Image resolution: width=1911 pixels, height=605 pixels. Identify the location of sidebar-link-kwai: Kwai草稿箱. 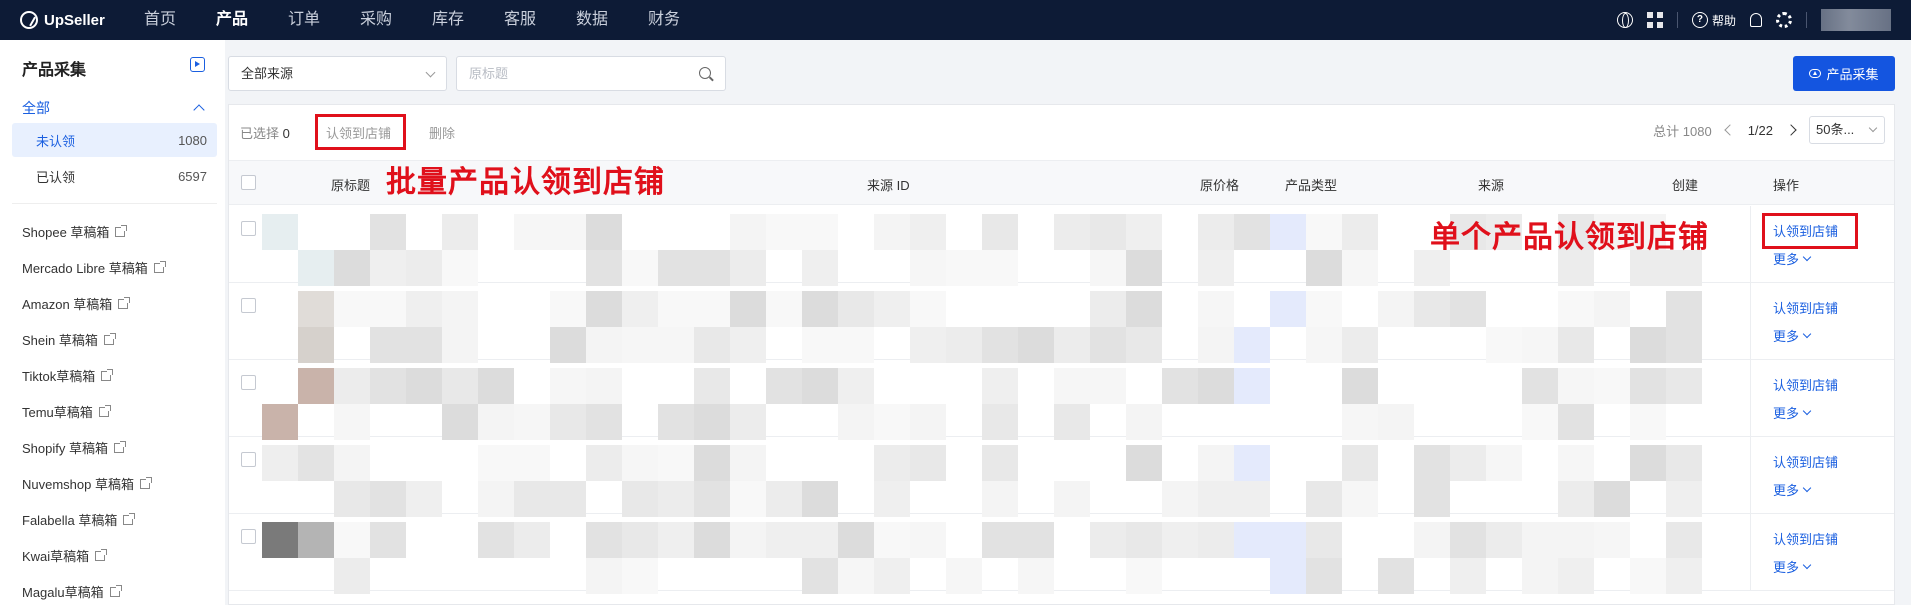
(65, 555).